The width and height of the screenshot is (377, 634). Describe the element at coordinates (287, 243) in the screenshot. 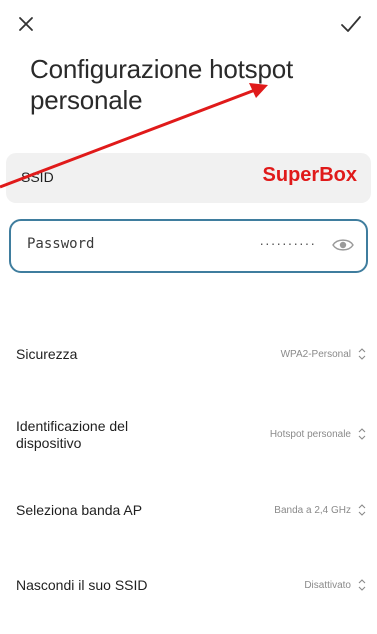

I see `password-value: ··········` at that location.